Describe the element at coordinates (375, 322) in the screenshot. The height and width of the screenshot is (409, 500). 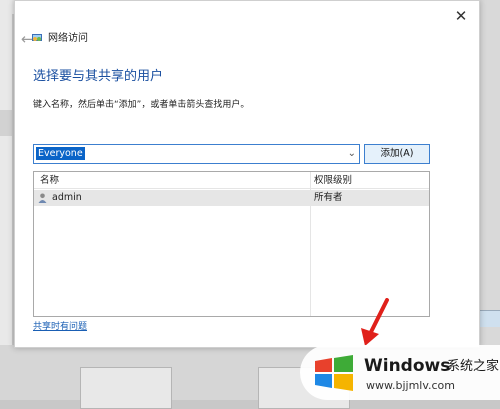
I see `red-arrow-annotation` at that location.